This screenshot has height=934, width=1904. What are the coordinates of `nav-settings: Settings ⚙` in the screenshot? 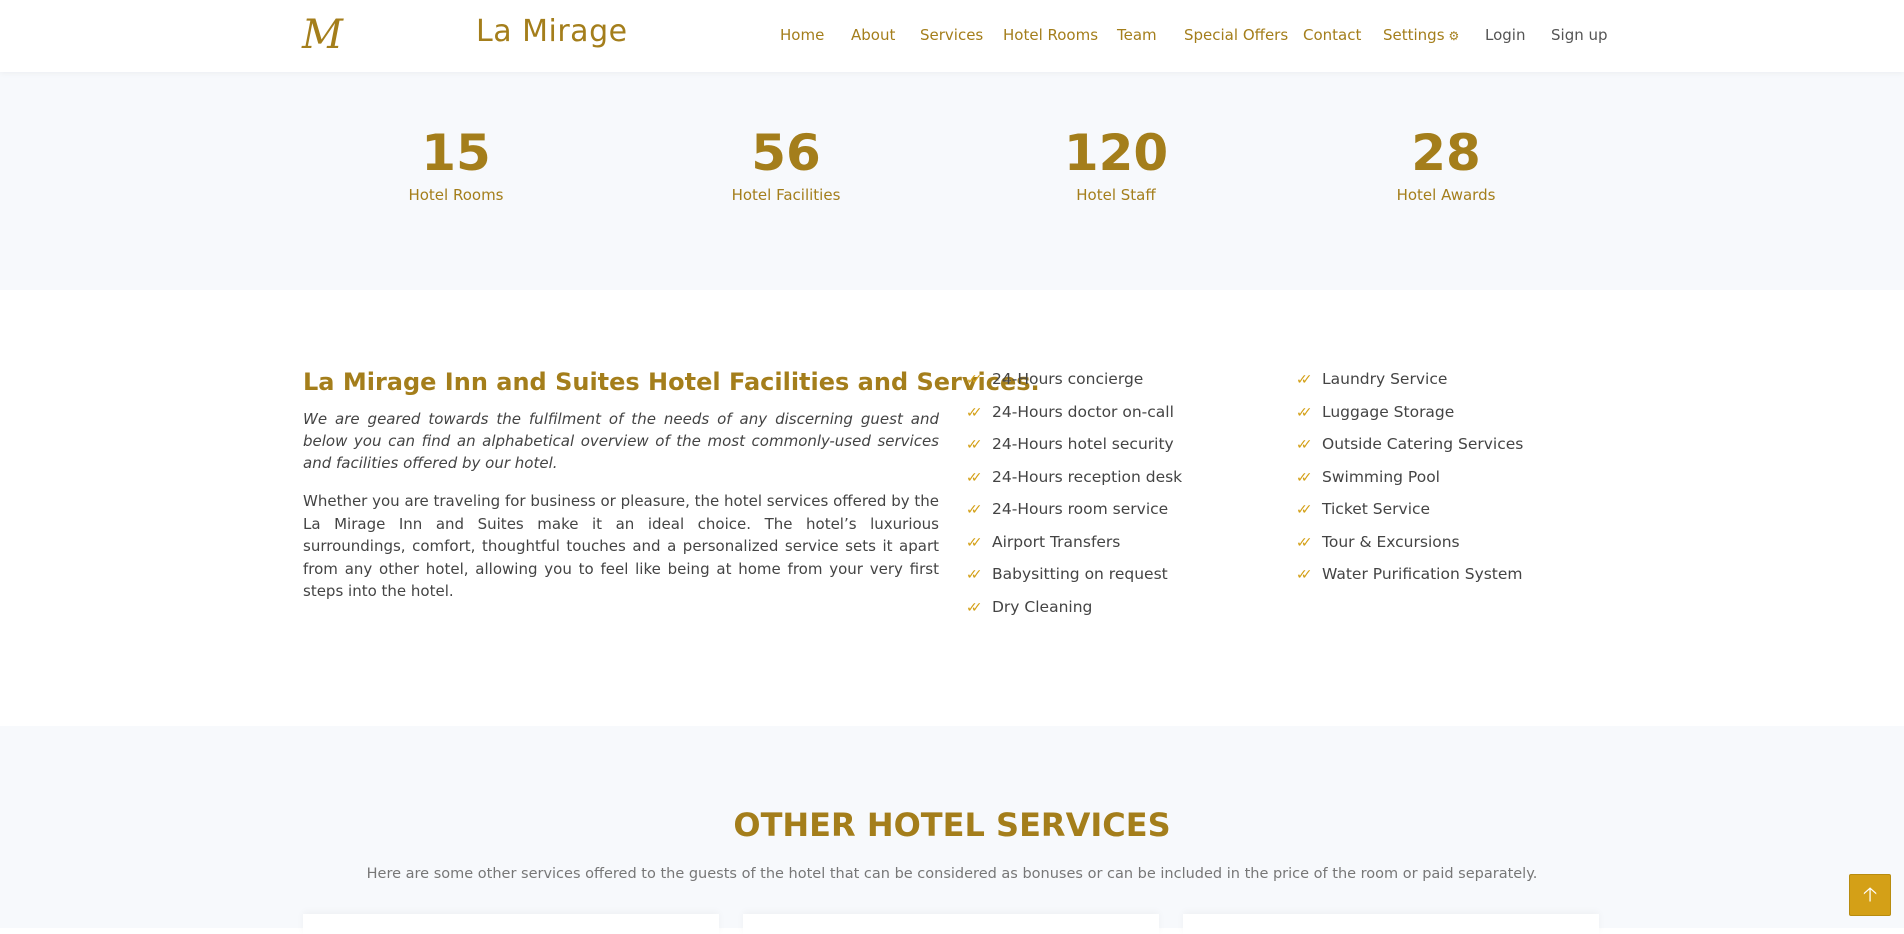 It's located at (1421, 35).